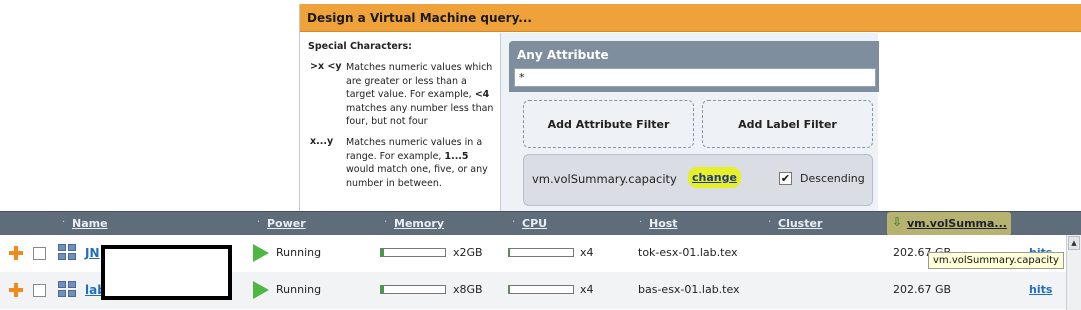 The height and width of the screenshot is (310, 1081). I want to click on column-header-name: Name, so click(90, 223).